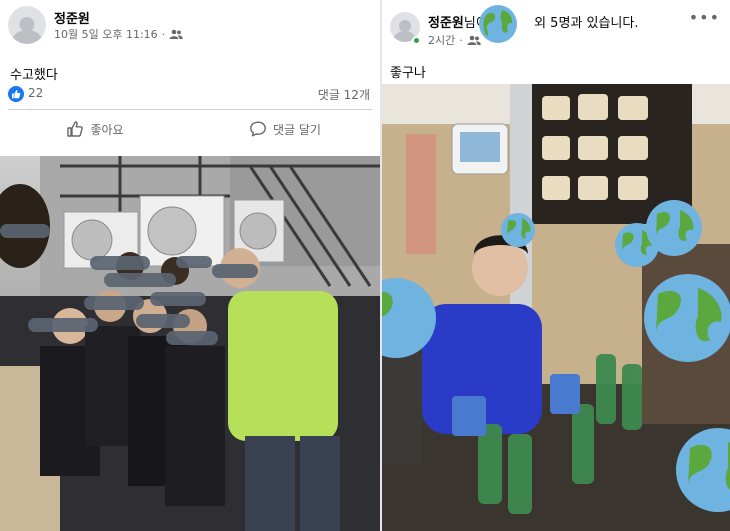 This screenshot has height=531, width=730. Describe the element at coordinates (190, 25) in the screenshot. I see `post-header: 정준원 10월 5일 오후 11:16 ·` at that location.